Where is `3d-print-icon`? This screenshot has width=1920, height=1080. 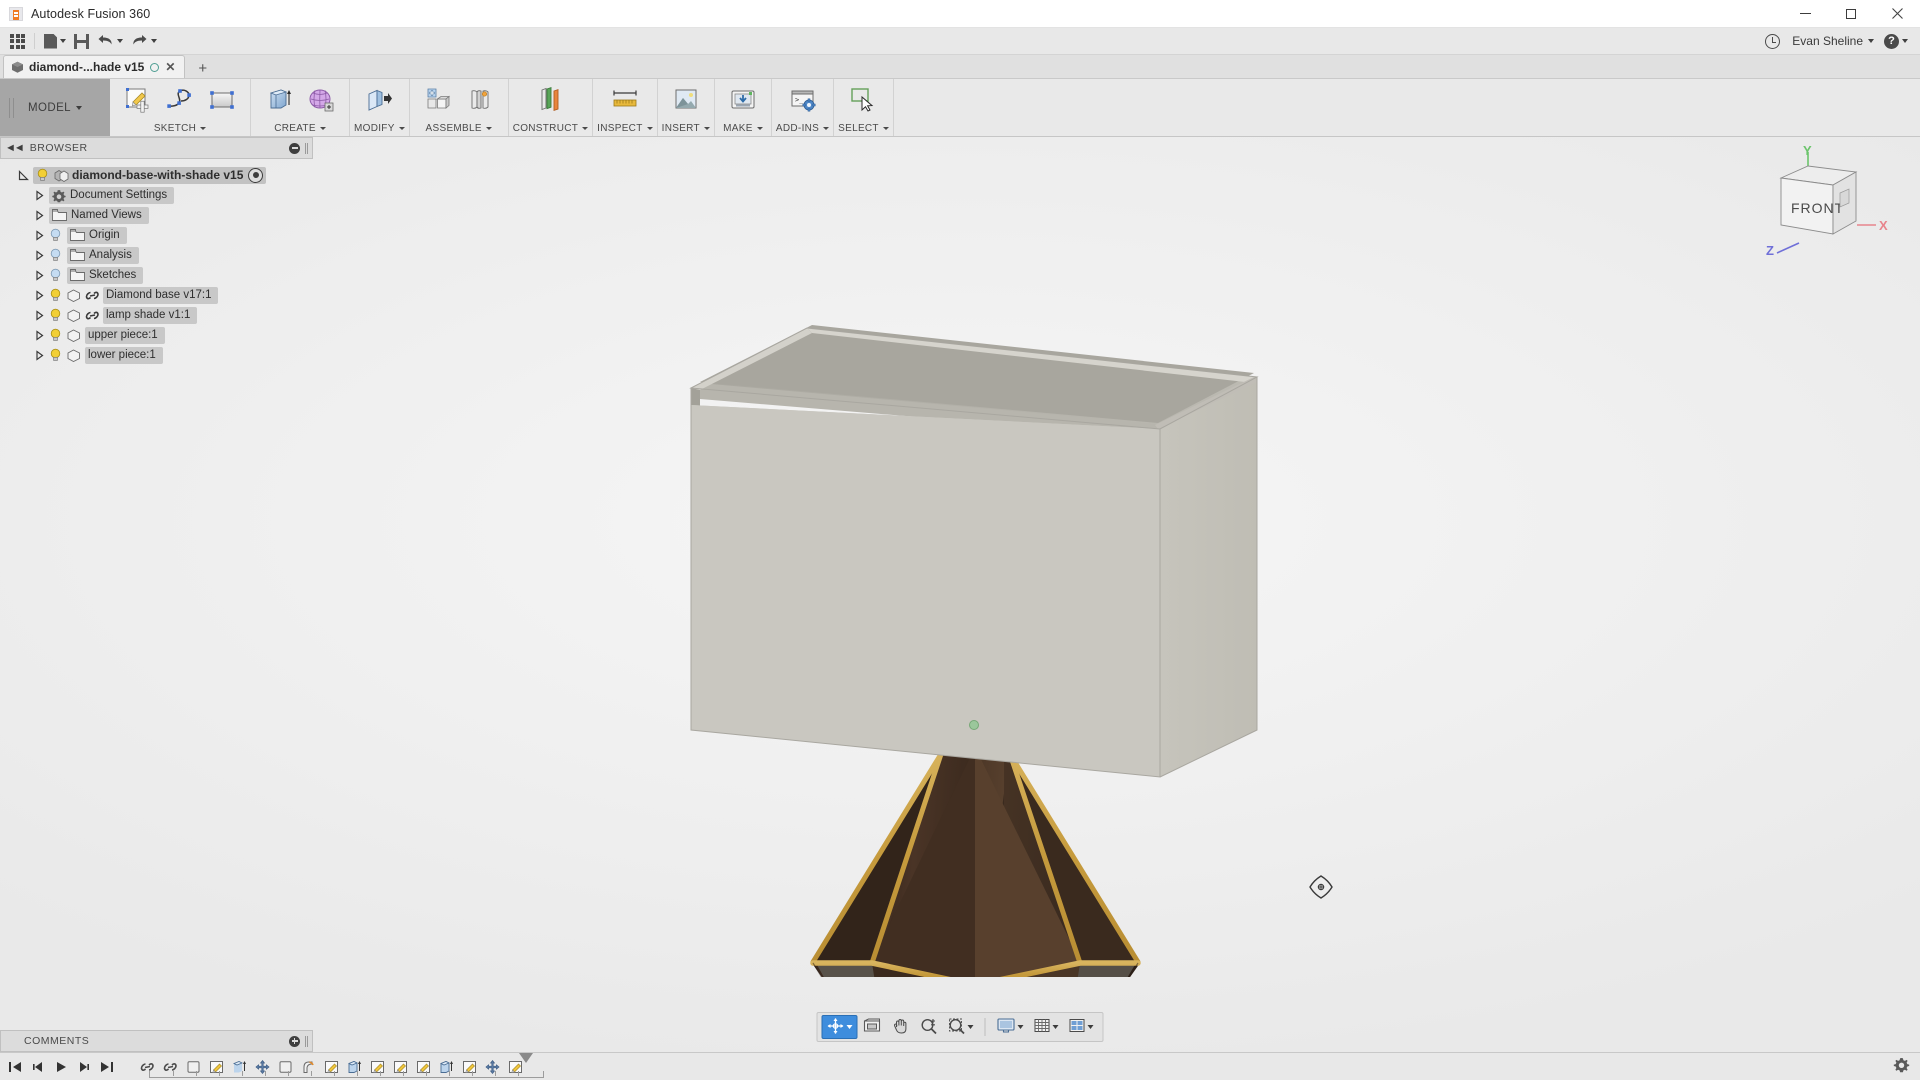 3d-print-icon is located at coordinates (743, 100).